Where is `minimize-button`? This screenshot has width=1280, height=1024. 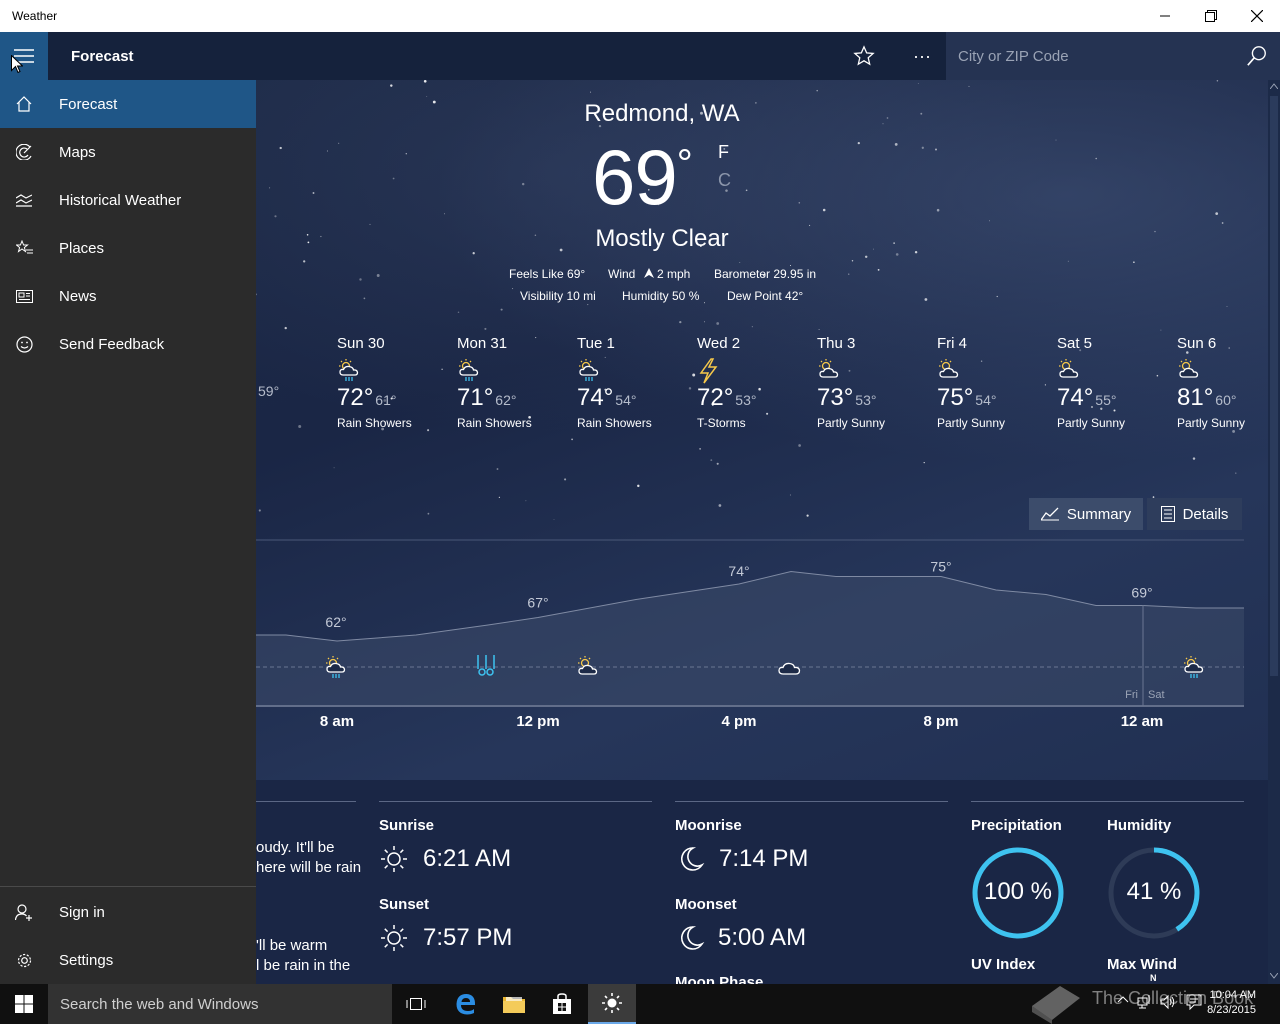 minimize-button is located at coordinates (1165, 16).